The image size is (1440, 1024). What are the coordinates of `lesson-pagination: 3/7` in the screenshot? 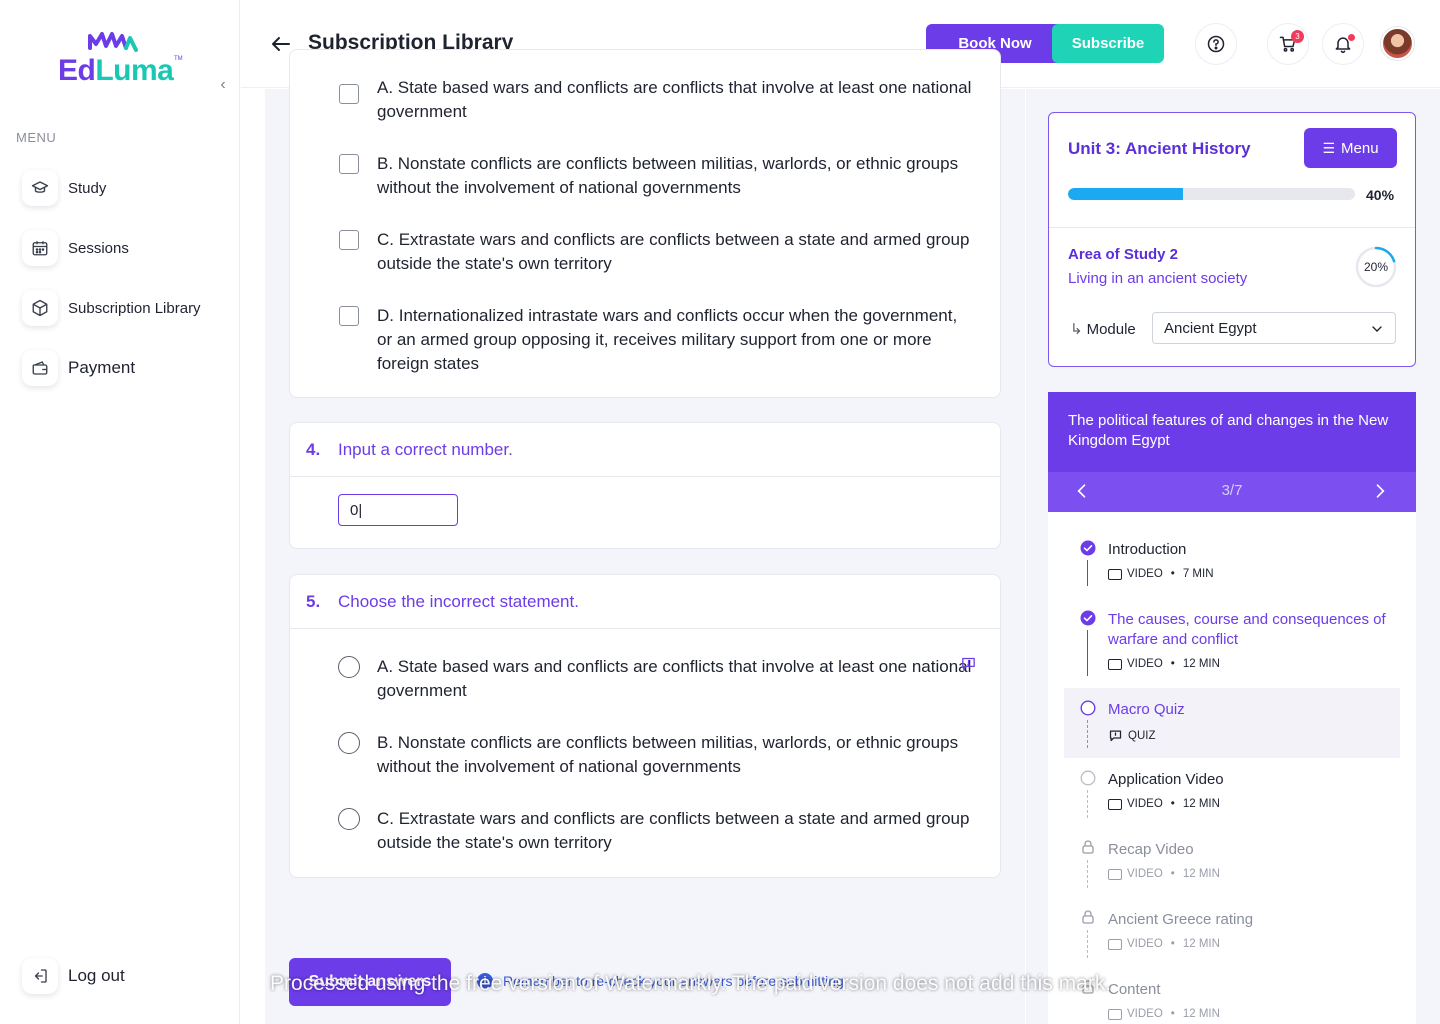 It's located at (1232, 492).